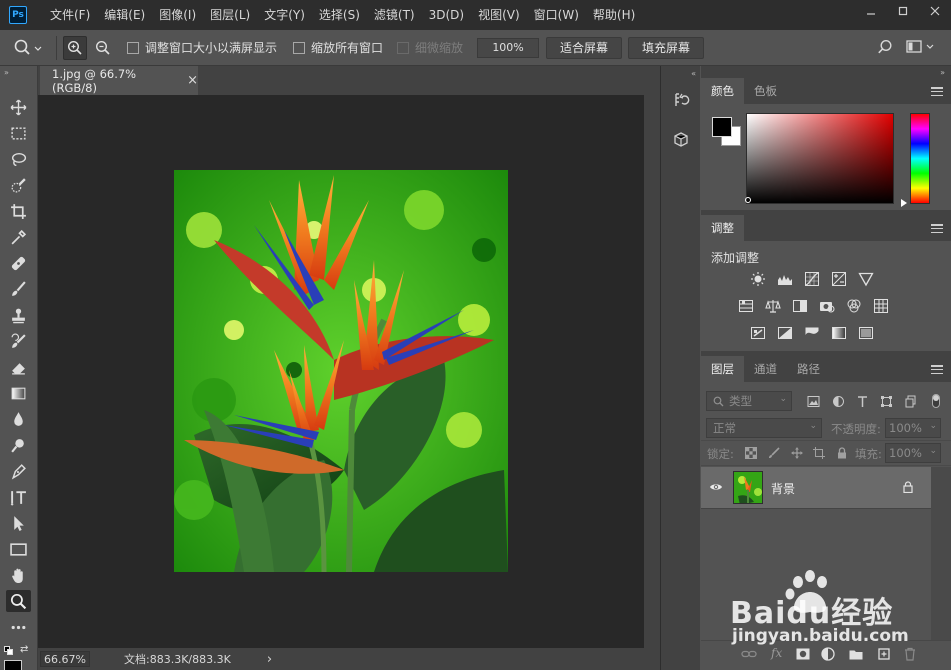 This screenshot has height=670, width=951. I want to click on visibility-eye-icon, so click(716, 488).